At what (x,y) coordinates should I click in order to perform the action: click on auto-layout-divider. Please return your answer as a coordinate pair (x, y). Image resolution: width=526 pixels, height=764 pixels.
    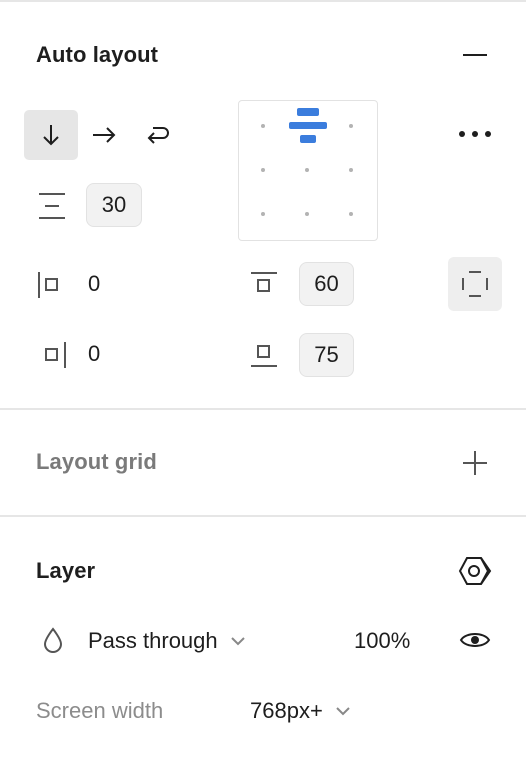
    Looking at the image, I should click on (263, 409).